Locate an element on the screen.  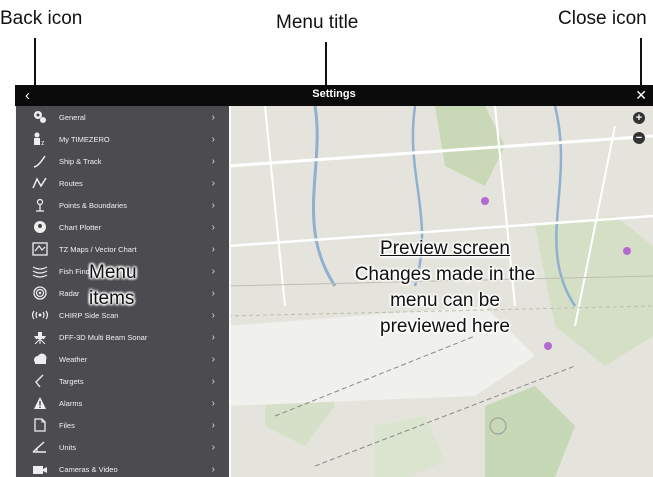
back-icon-callout: Back icon is located at coordinates (41, 18).